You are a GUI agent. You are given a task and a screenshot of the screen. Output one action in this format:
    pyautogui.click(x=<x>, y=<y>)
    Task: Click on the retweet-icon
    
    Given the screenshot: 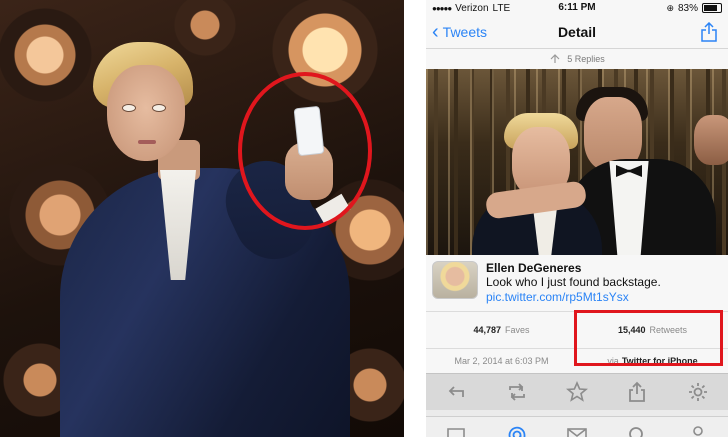 What is the action you would take?
    pyautogui.click(x=517, y=392)
    